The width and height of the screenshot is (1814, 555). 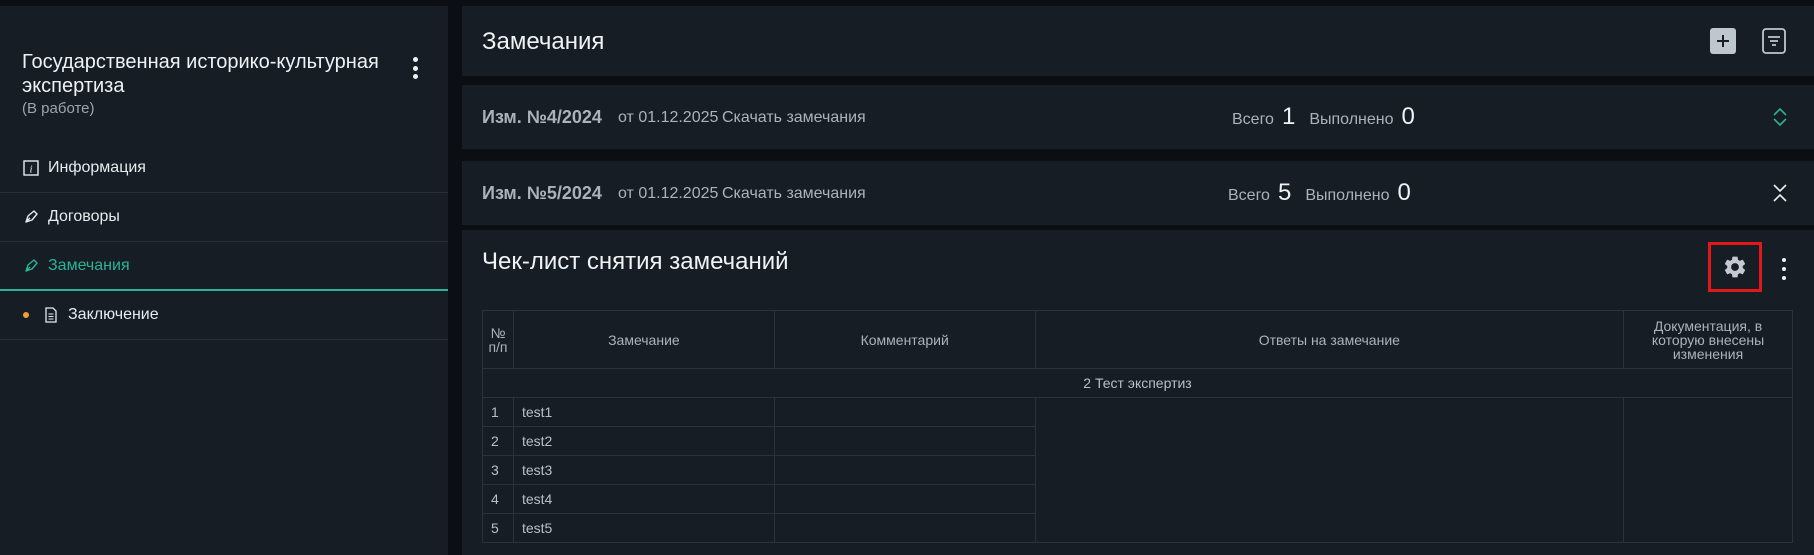 I want to click on sidebar-item-remarks: Замечания, so click(x=224, y=266).